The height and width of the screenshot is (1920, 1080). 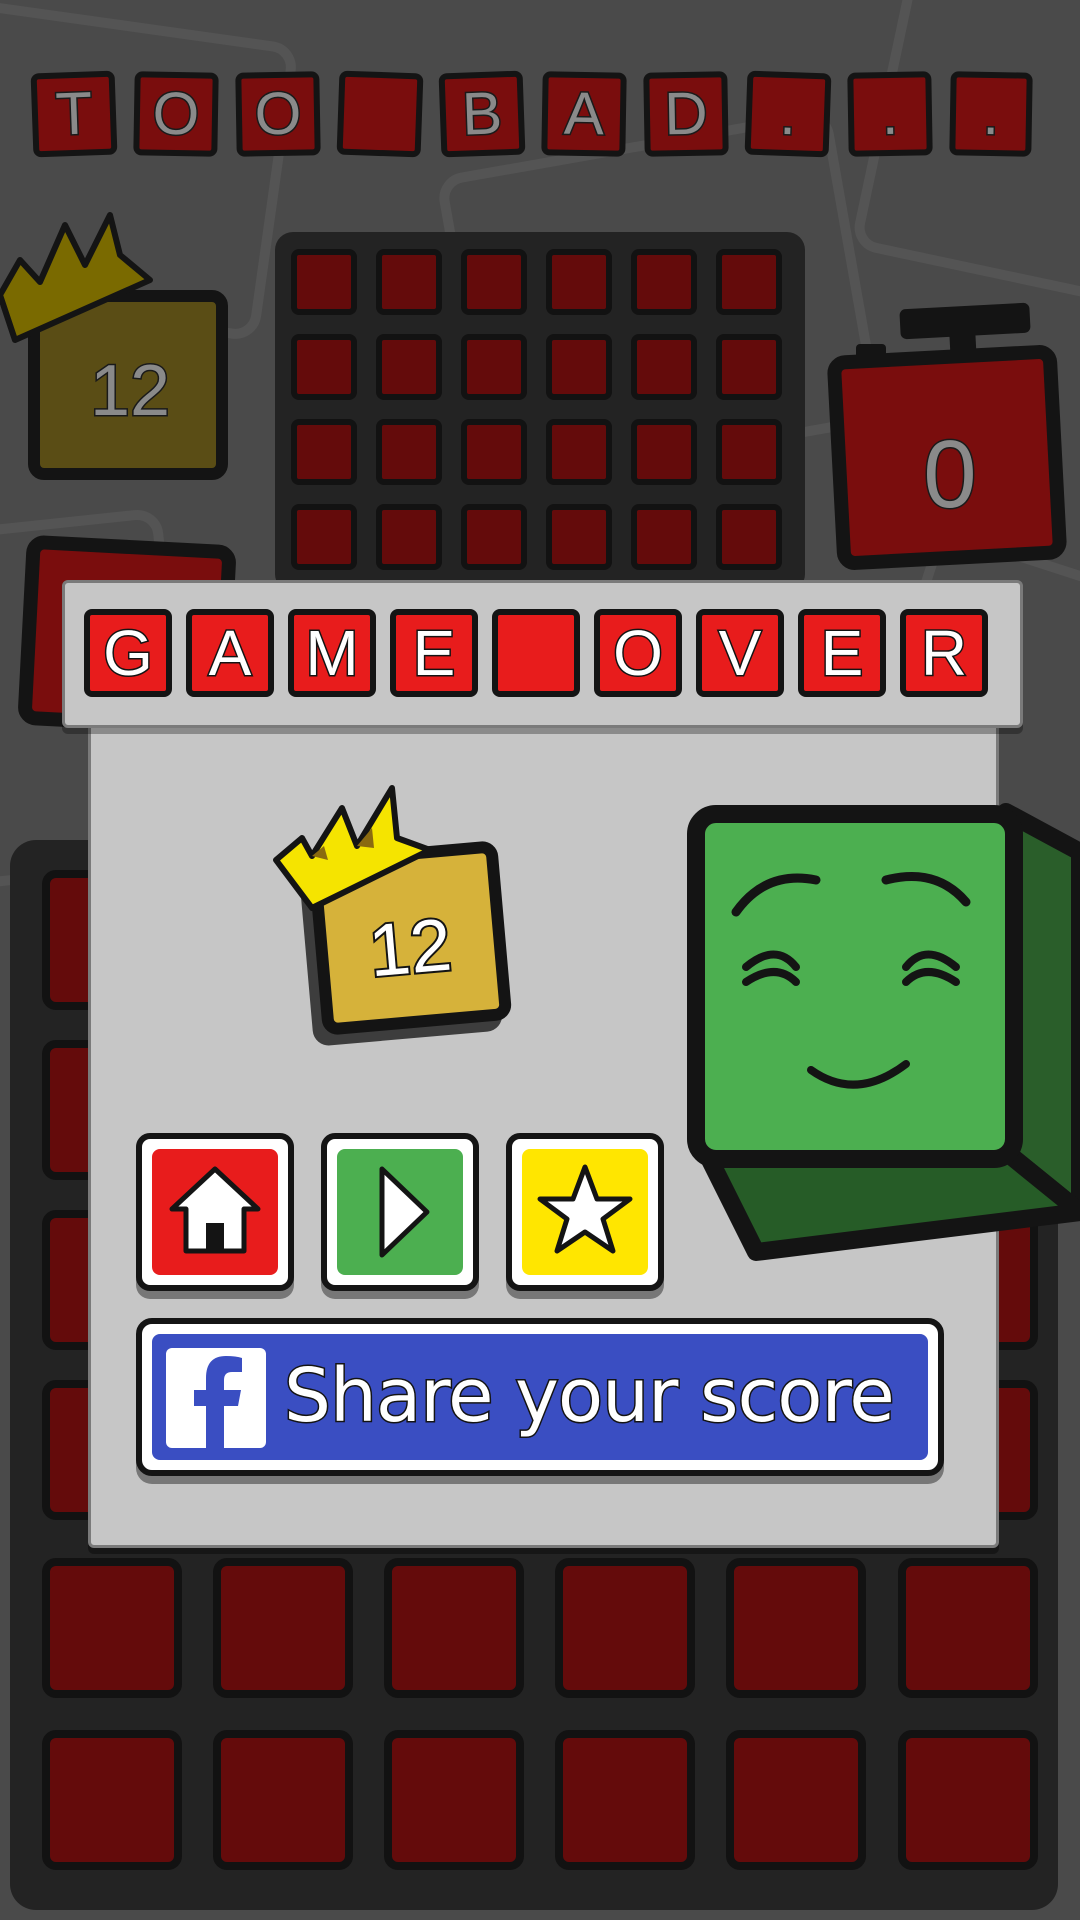 I want to click on rate-button, so click(x=585, y=1212).